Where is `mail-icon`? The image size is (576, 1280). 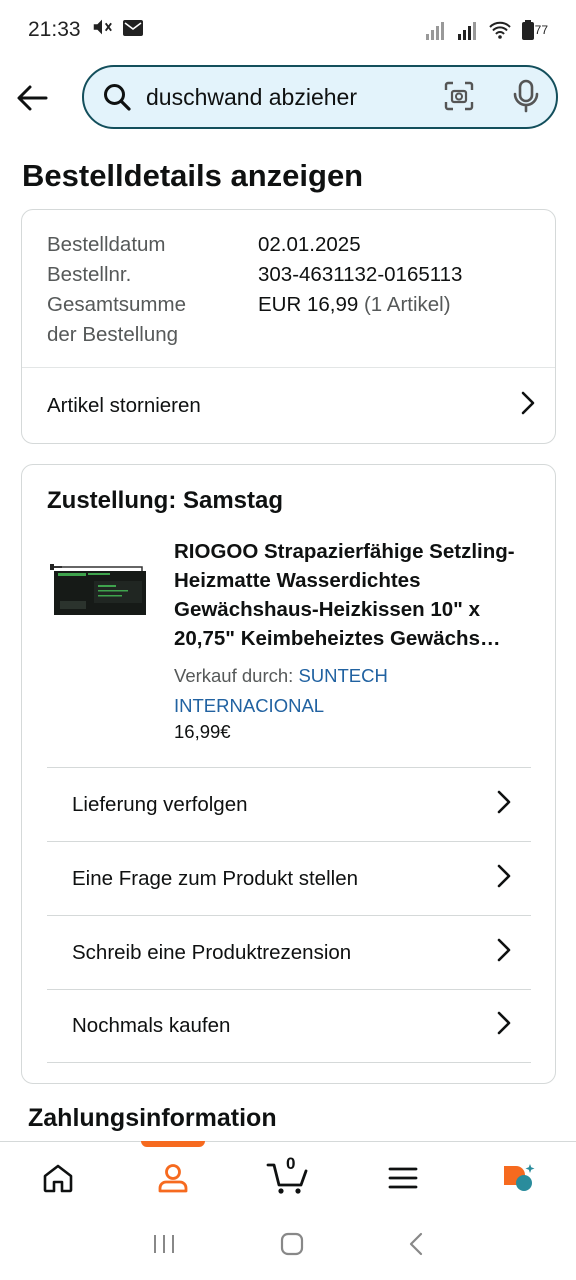
mail-icon is located at coordinates (132, 30).